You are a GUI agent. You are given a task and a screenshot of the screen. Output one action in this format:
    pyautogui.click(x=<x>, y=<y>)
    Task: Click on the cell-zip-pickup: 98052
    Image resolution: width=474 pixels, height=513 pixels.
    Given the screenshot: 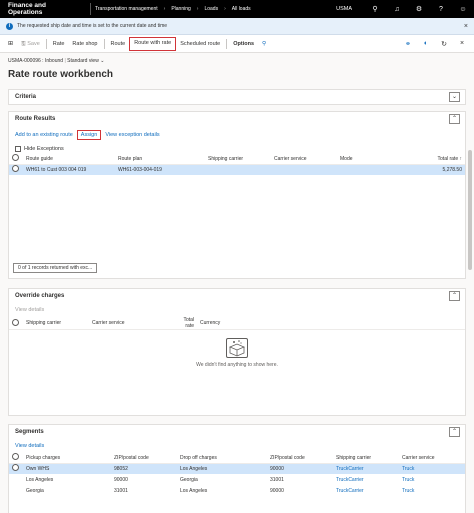 What is the action you would take?
    pyautogui.click(x=144, y=468)
    